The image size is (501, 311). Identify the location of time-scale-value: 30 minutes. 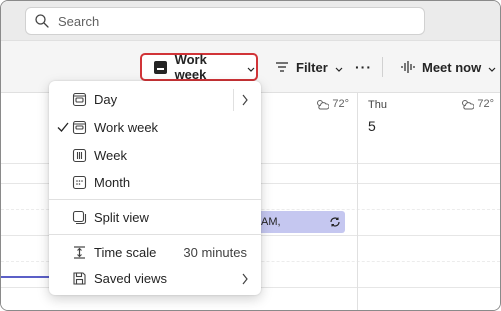
(215, 252).